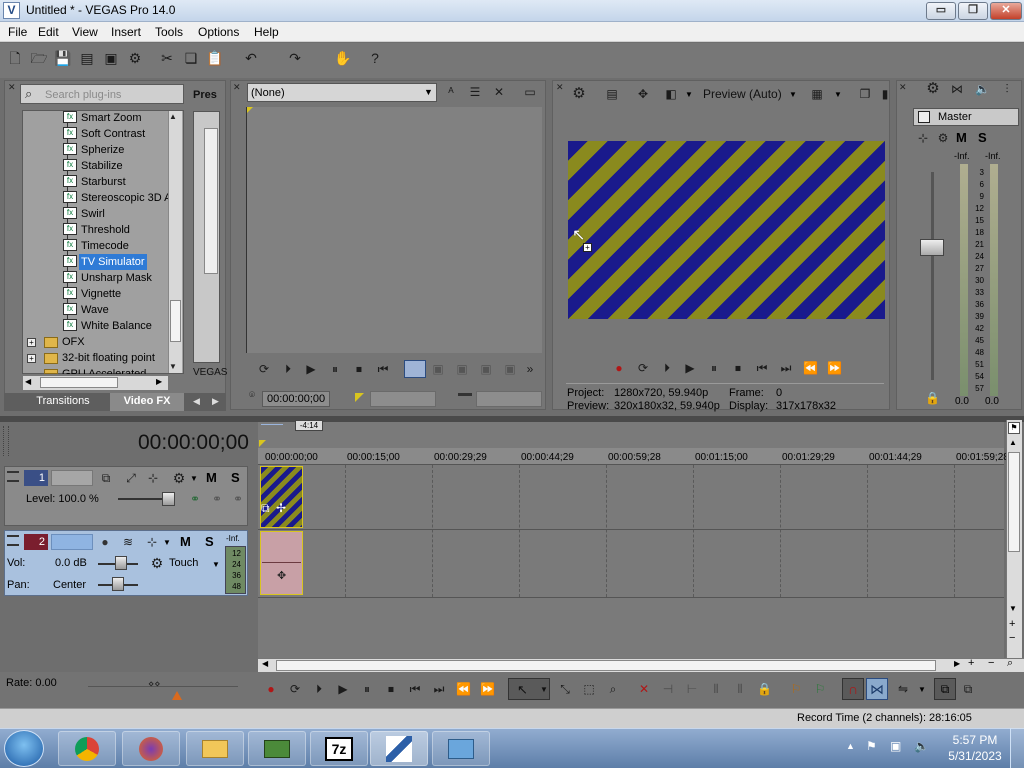  Describe the element at coordinates (103, 182) in the screenshot. I see `plugin-item: Starburst` at that location.